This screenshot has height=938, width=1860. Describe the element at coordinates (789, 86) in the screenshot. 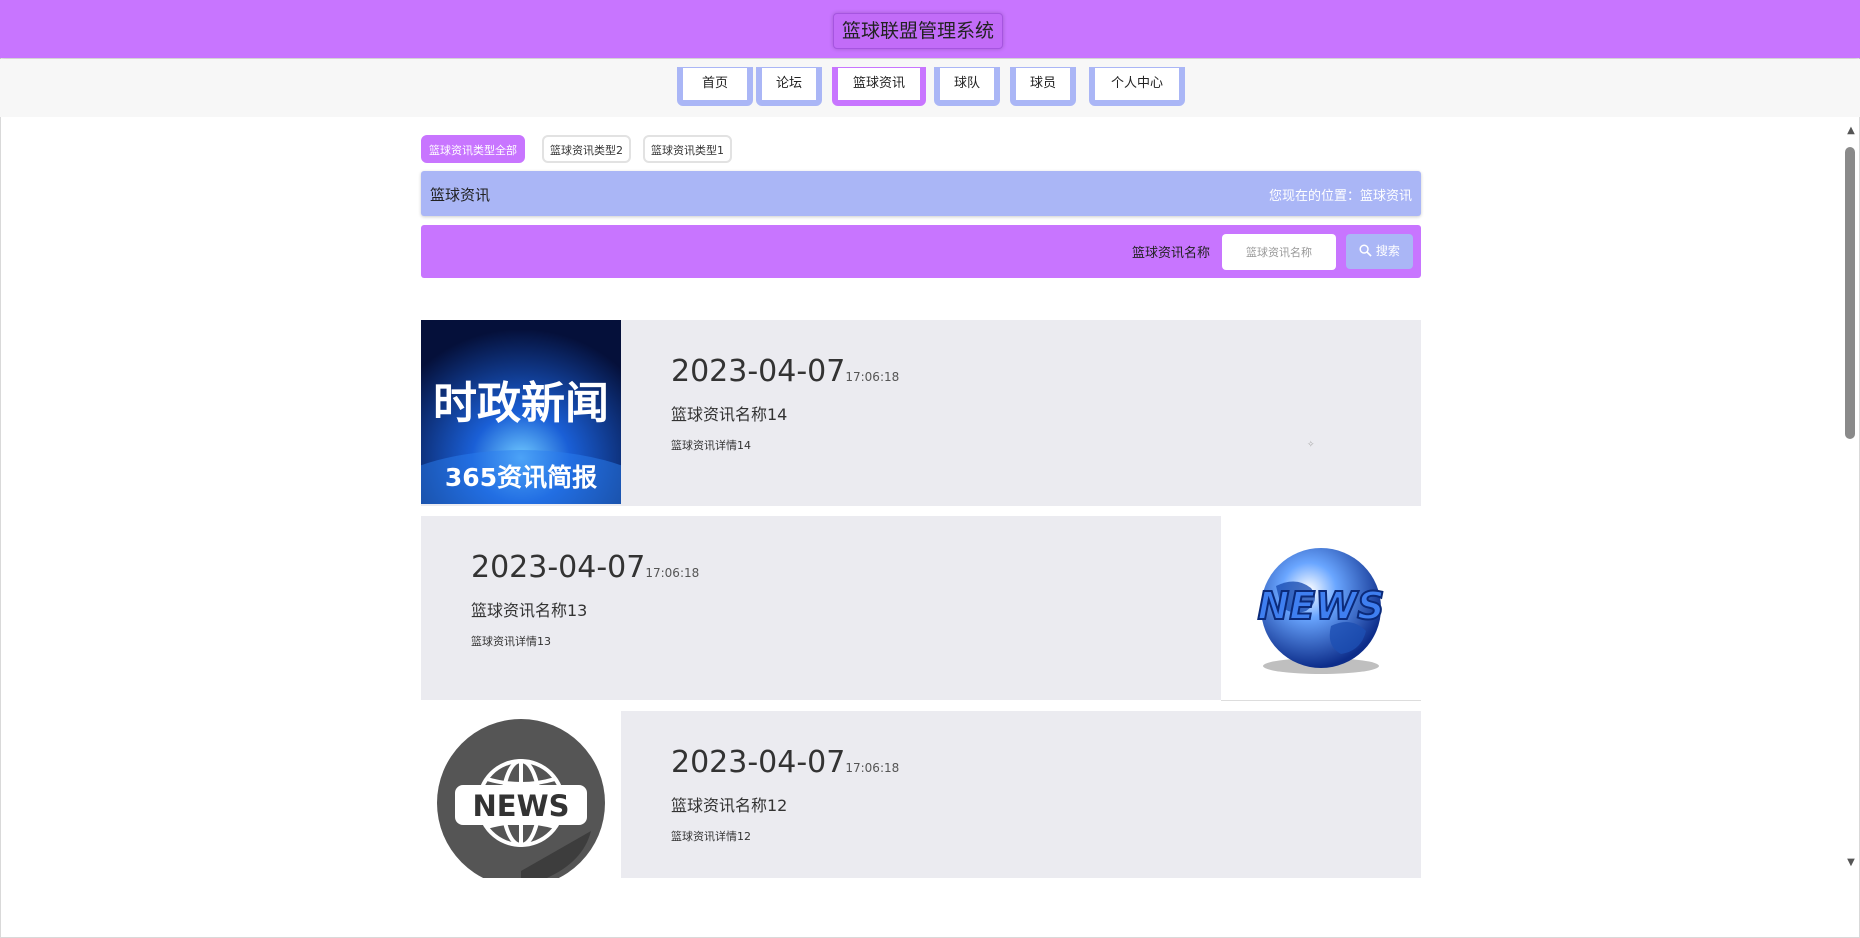

I see `nav-item-forum: 论坛` at that location.